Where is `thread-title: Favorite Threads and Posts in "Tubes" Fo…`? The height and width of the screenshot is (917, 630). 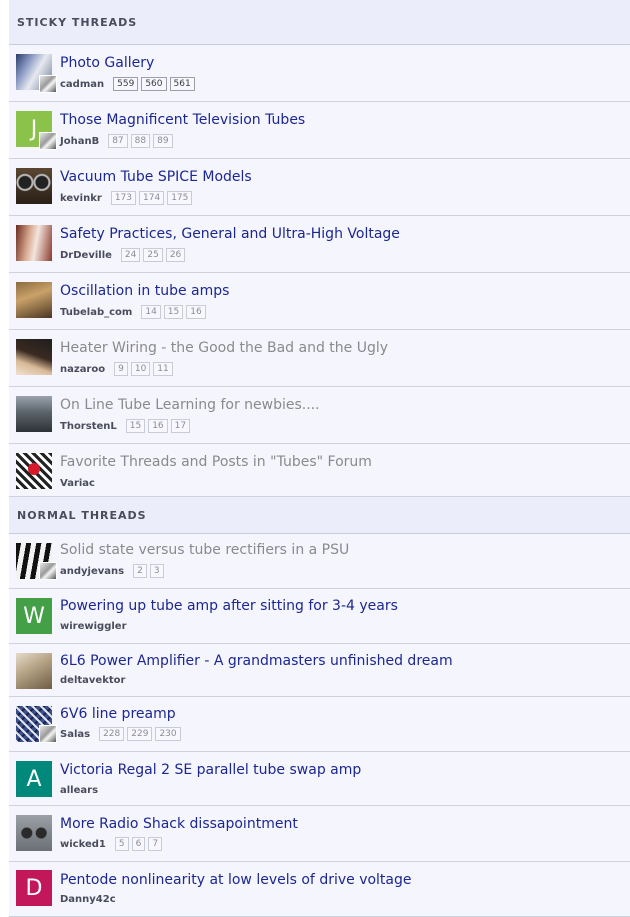
thread-title: Favorite Threads and Posts in "Tubes" Fo… is located at coordinates (216, 462).